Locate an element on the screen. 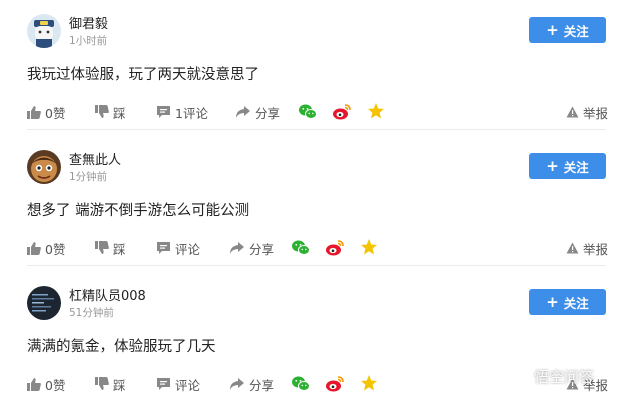 Image resolution: width=640 pixels, height=408 pixels. comment-button: 1评论 is located at coordinates (182, 112).